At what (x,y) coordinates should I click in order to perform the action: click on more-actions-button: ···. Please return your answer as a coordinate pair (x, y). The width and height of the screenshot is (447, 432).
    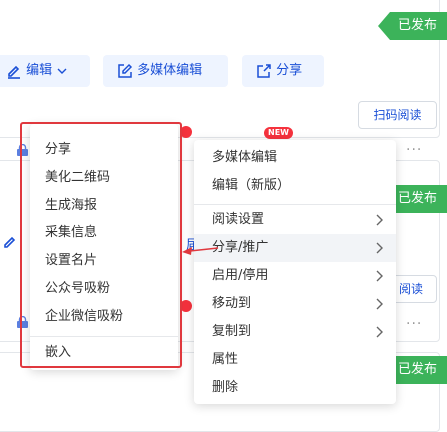
    Looking at the image, I should click on (414, 150).